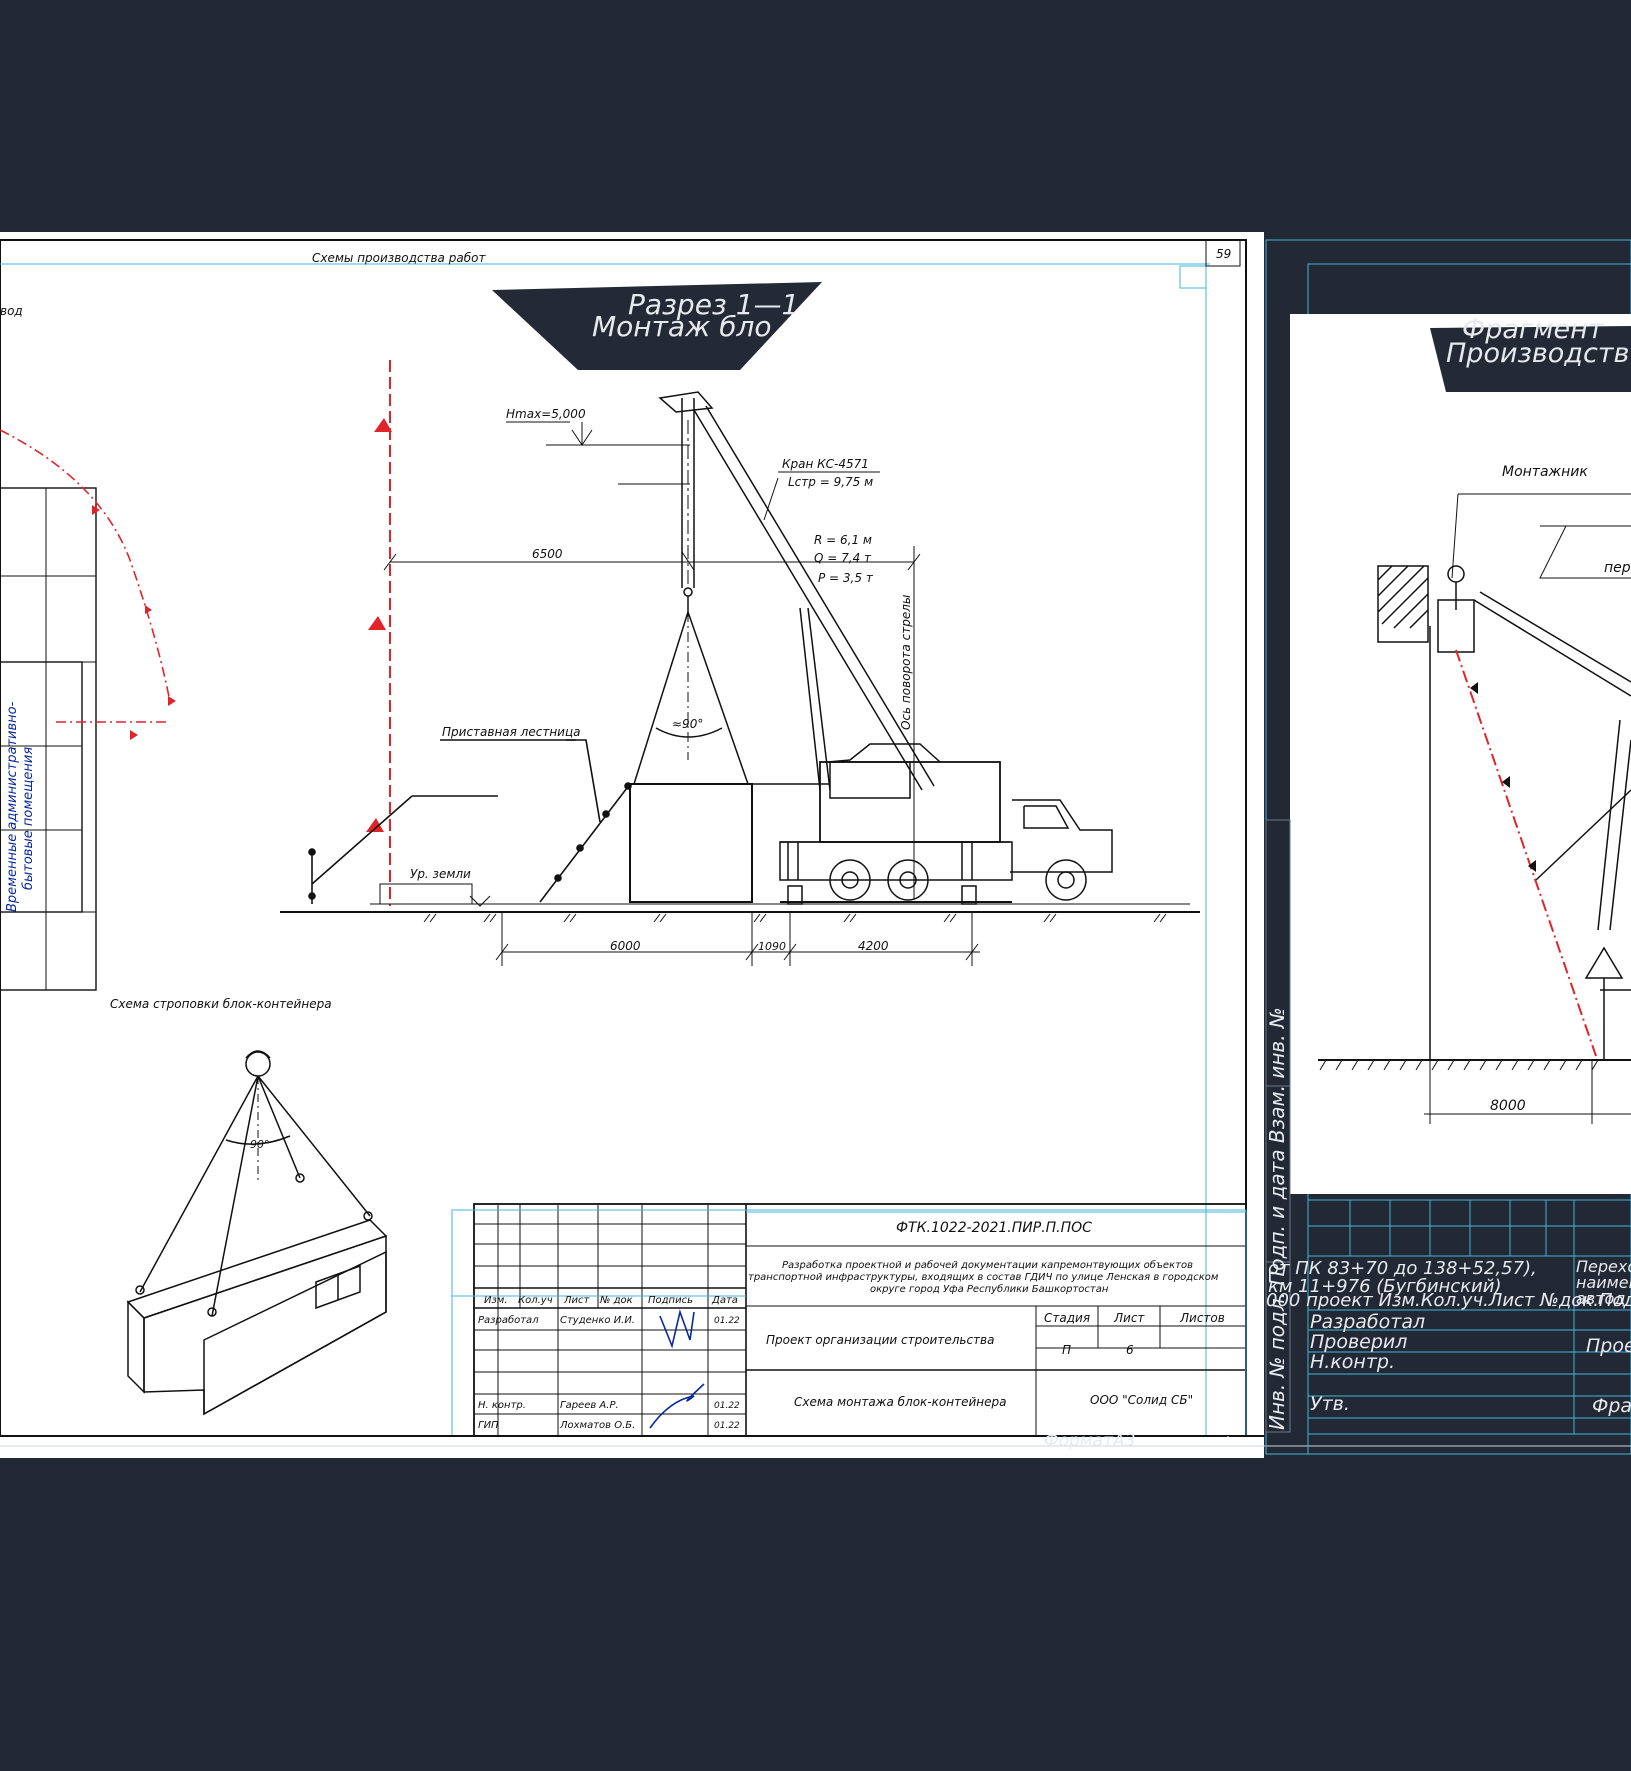 The image size is (1631, 1771). Describe the element at coordinates (1089, 1441) in the screenshot. I see `format-label: ФорматА3` at that location.